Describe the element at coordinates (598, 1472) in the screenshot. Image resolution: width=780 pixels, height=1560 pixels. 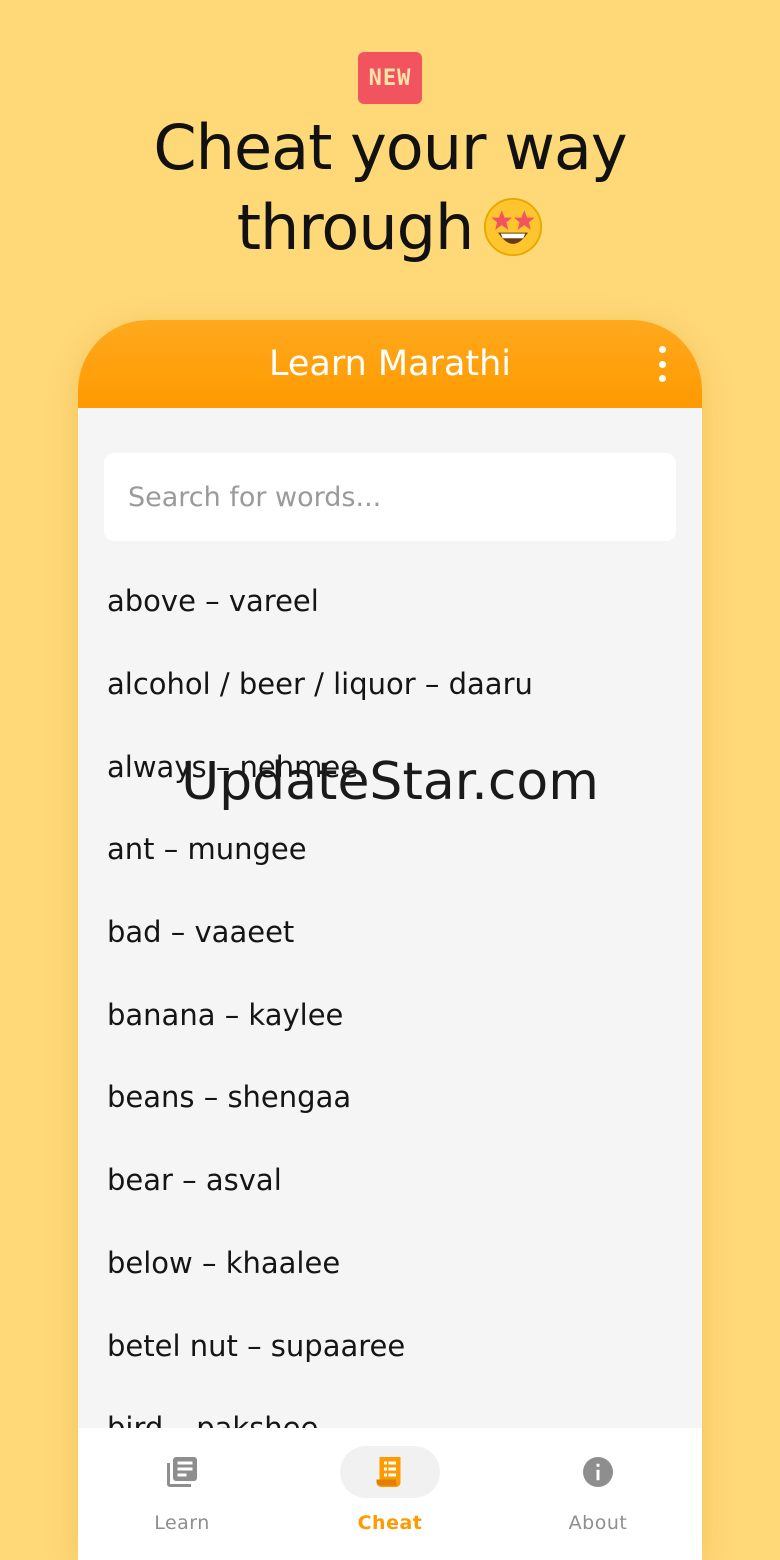
I see `info-icon` at that location.